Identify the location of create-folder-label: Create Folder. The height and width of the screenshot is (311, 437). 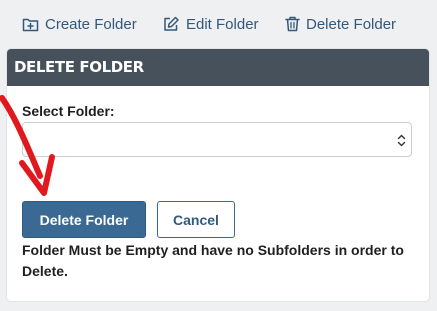
(91, 24).